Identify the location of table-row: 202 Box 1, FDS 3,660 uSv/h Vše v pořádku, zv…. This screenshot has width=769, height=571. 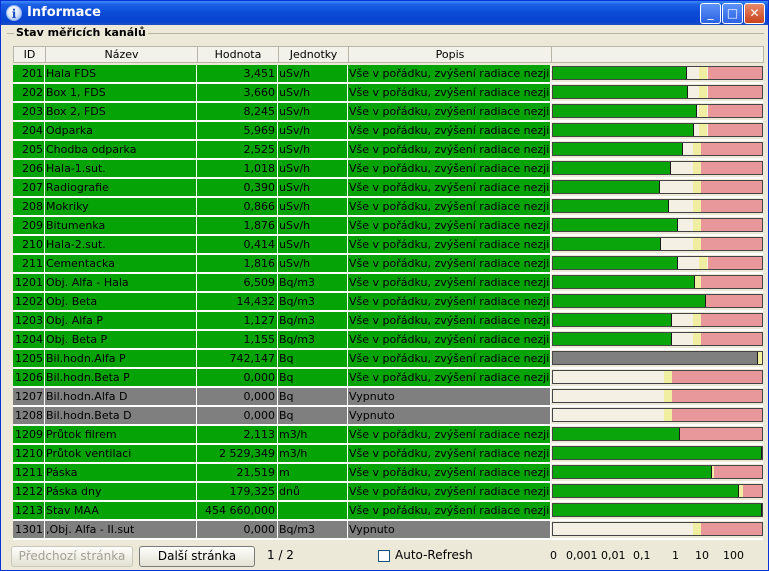
(282, 92).